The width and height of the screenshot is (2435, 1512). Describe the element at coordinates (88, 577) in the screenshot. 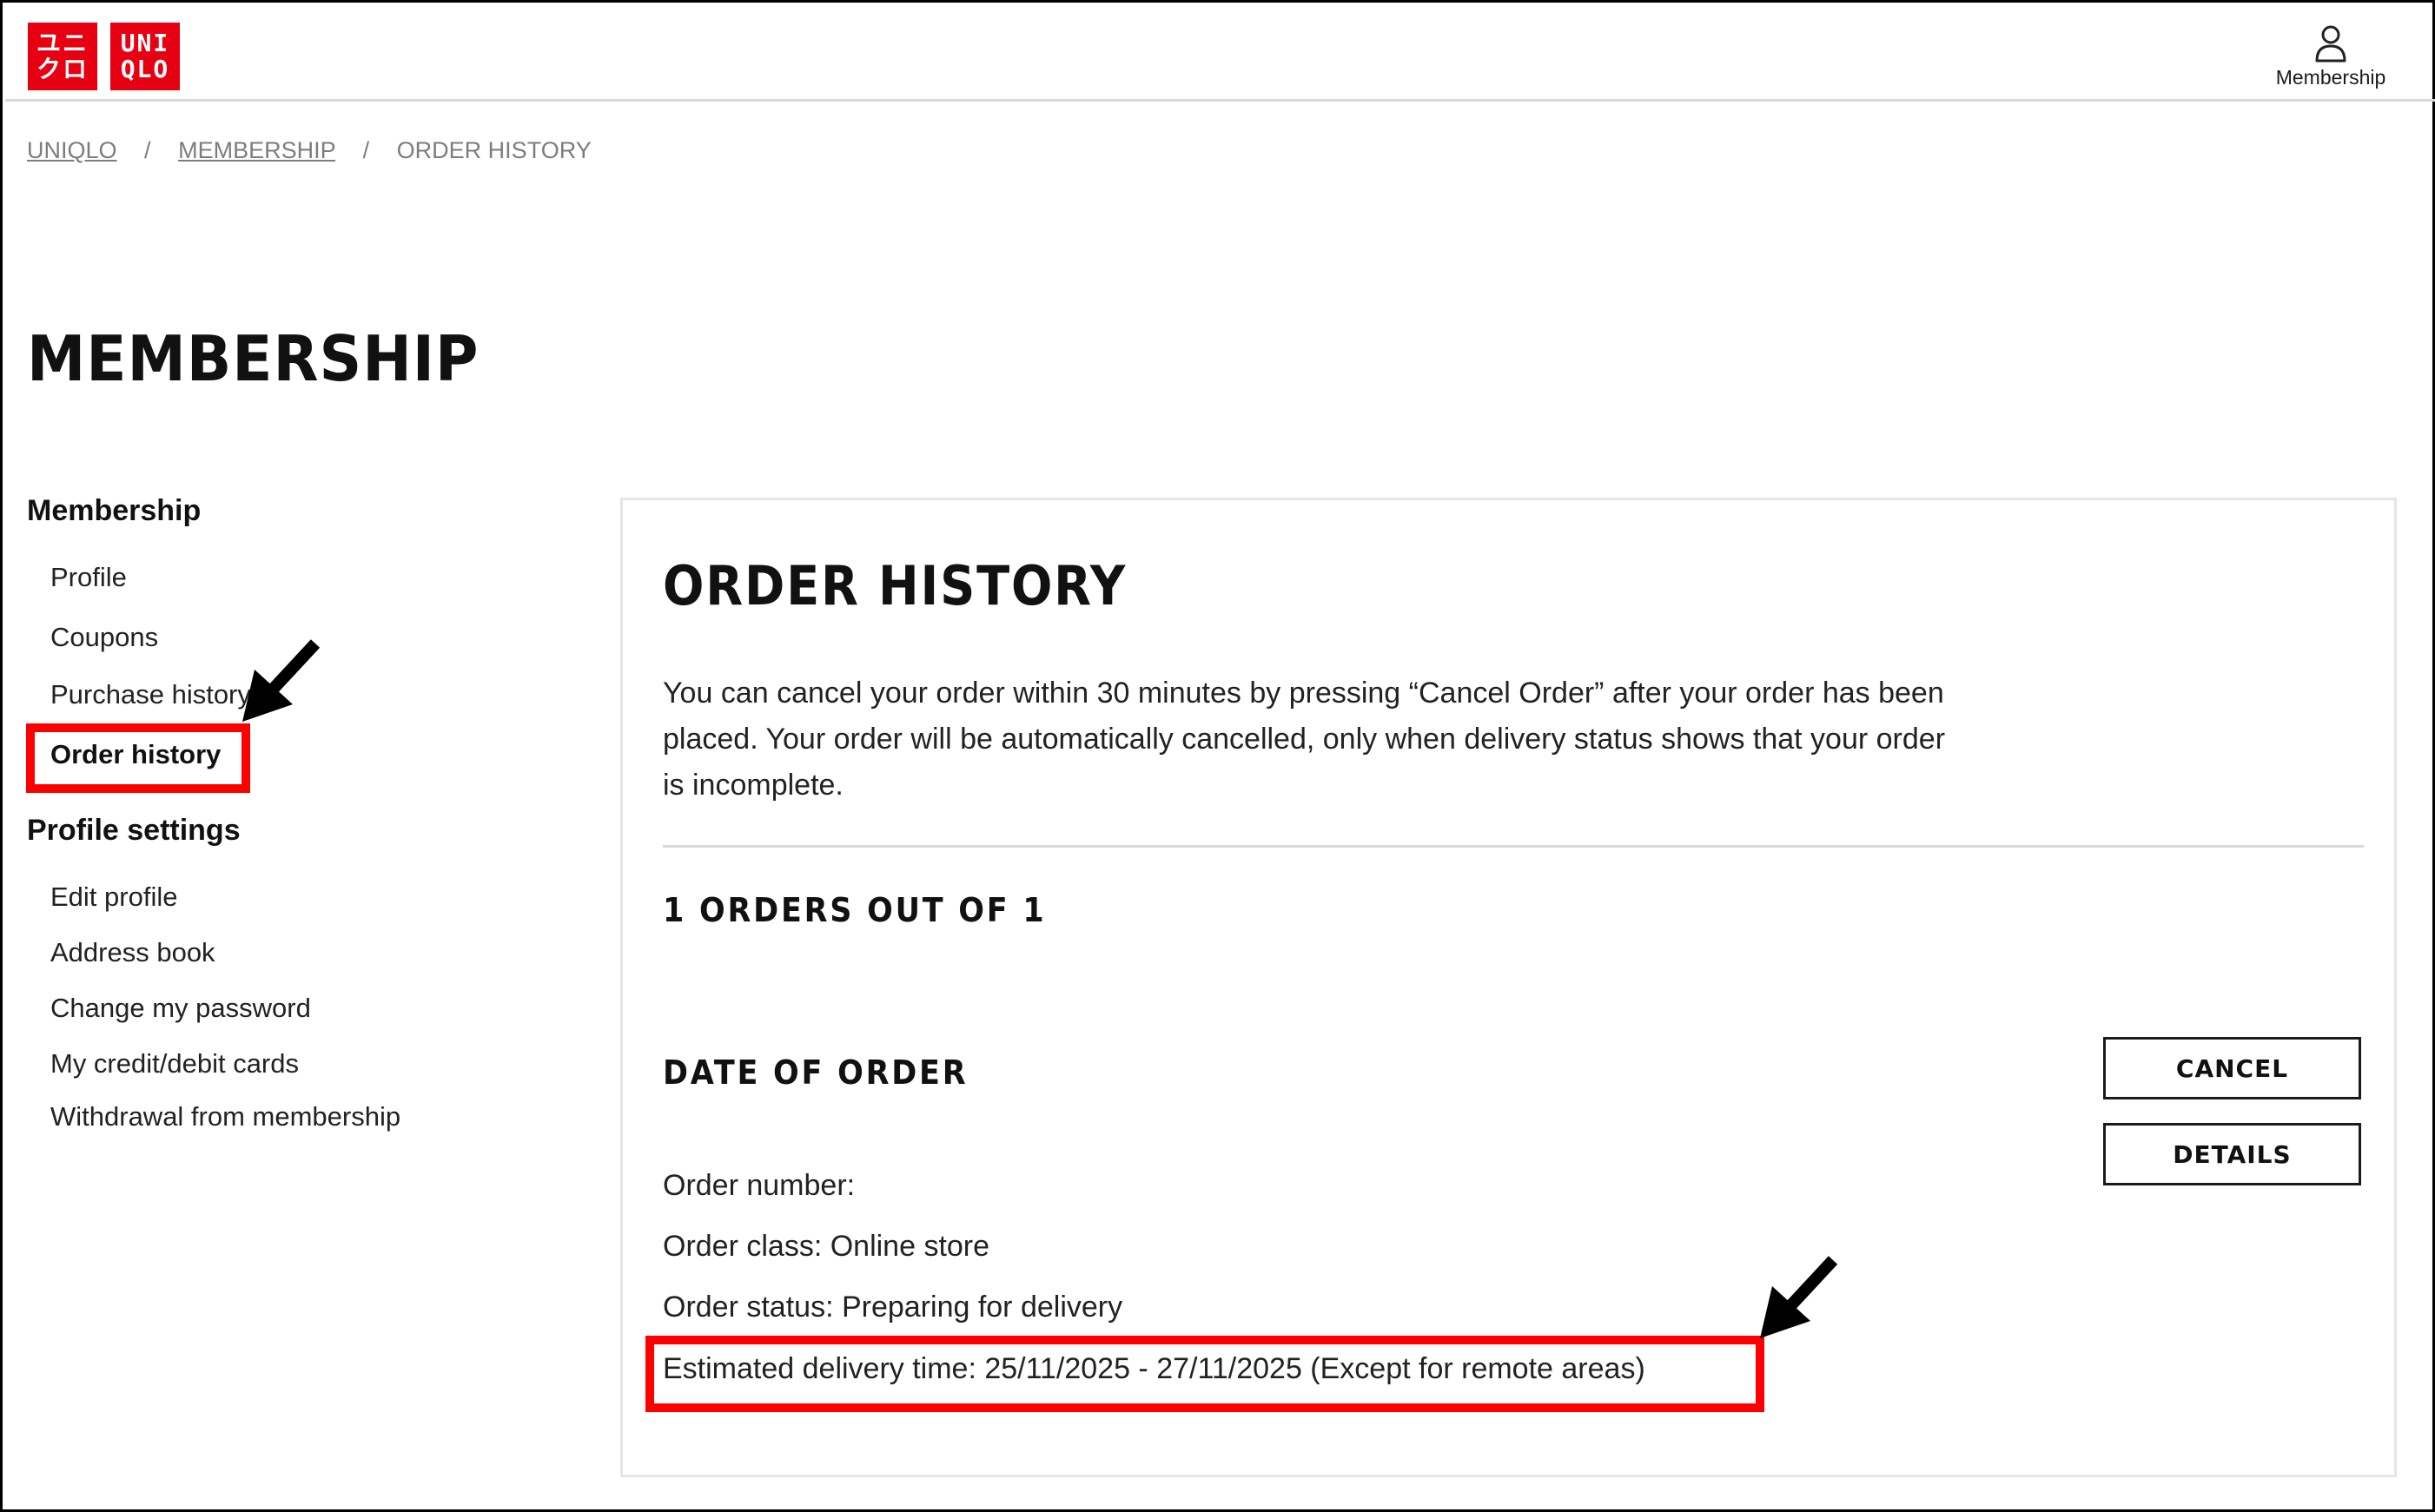

I see `sidebar-item-profile: Profile` at that location.